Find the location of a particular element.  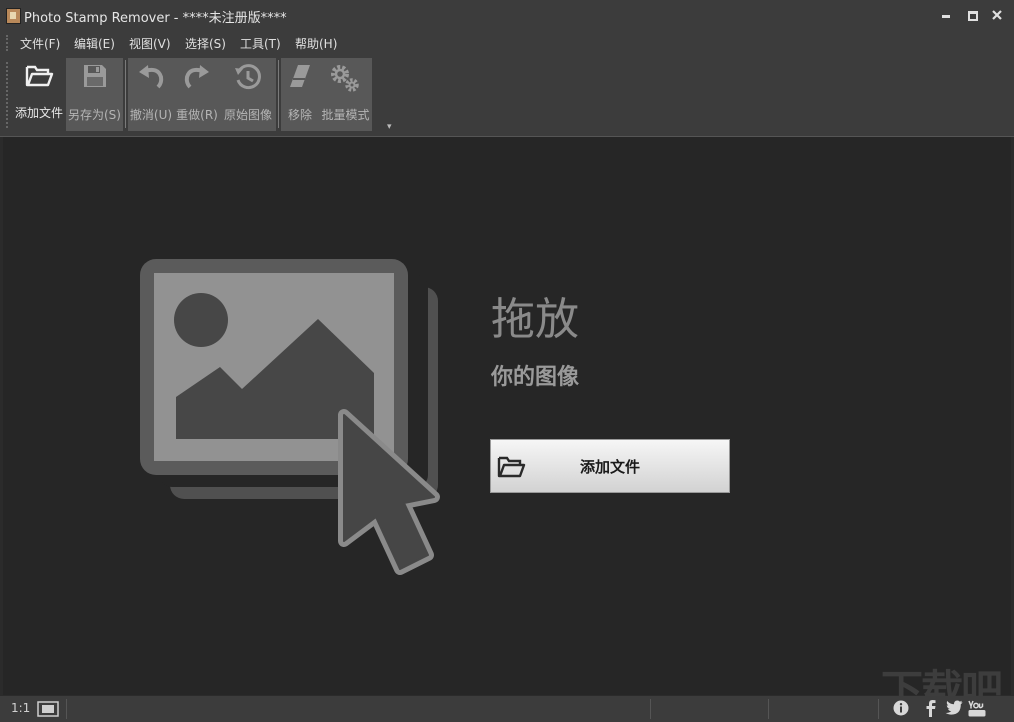

twitter-icon is located at coordinates (954, 707).